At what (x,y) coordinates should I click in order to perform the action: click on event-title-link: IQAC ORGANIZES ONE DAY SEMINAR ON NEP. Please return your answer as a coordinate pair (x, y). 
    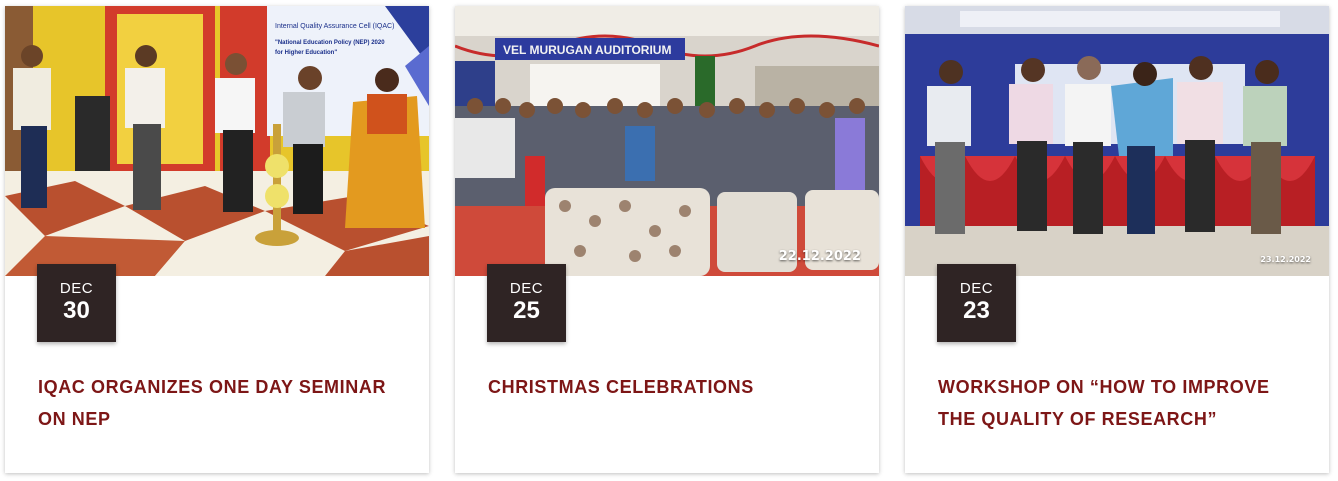
    Looking at the image, I should click on (223, 403).